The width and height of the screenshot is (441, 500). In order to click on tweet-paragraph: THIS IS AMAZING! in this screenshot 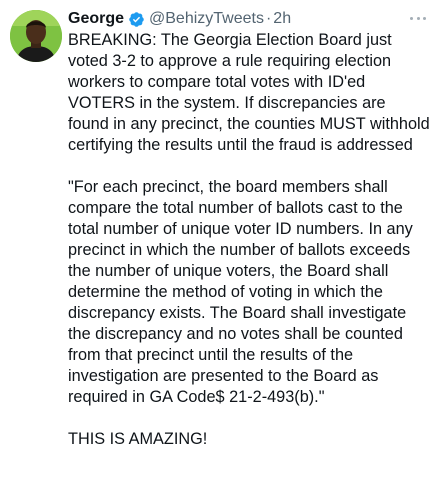, I will do `click(138, 439)`.